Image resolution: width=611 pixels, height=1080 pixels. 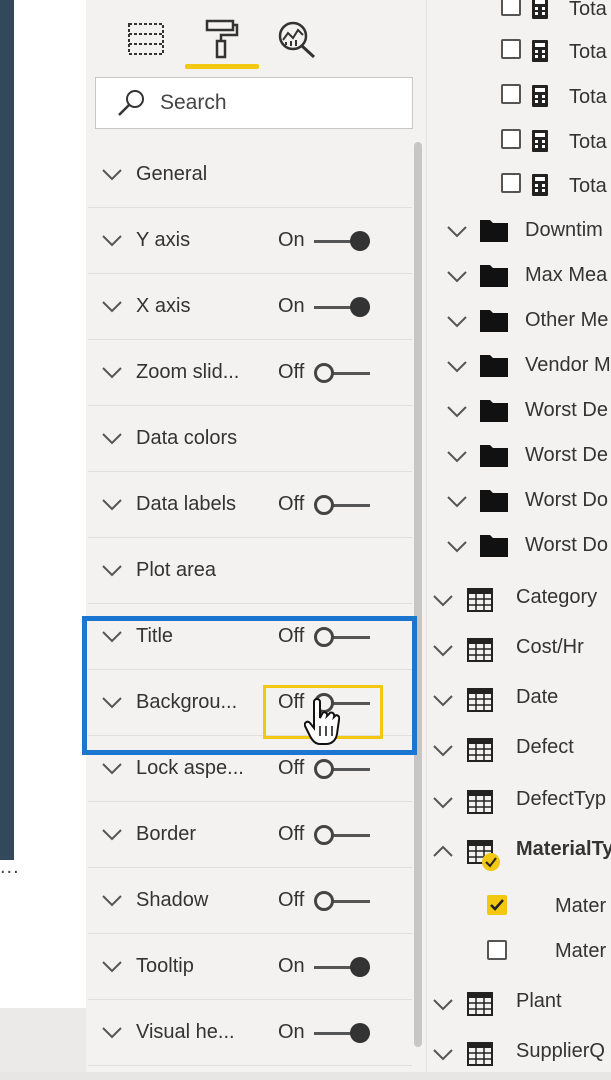 I want to click on format-section-row: Zoom slid... Off, so click(x=250, y=373).